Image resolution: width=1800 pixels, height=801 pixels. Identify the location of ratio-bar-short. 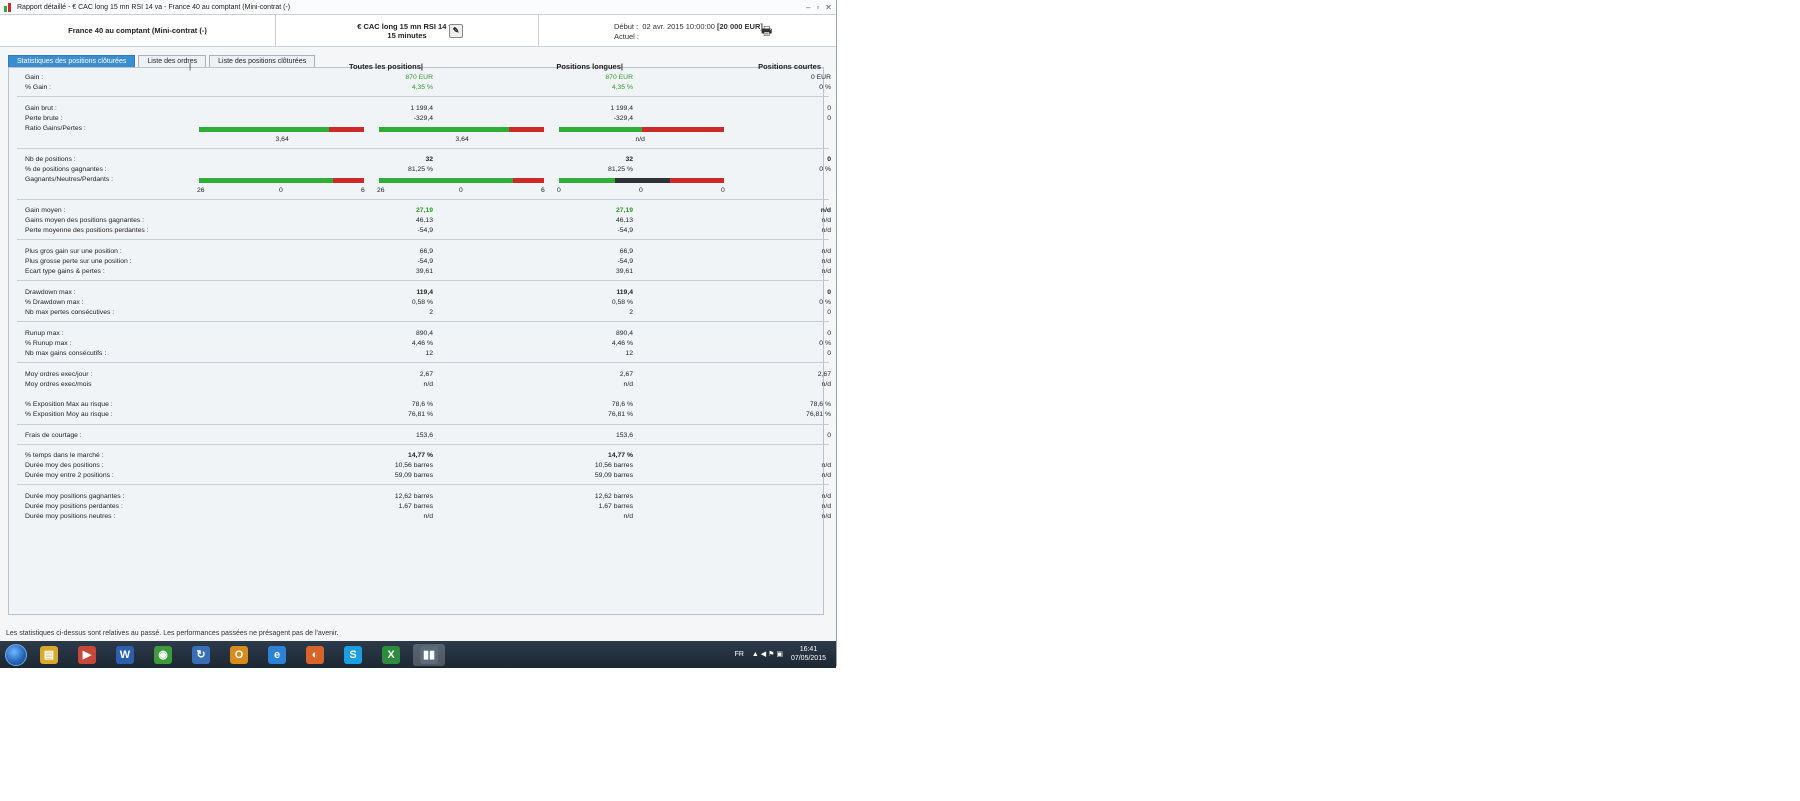
(641, 129).